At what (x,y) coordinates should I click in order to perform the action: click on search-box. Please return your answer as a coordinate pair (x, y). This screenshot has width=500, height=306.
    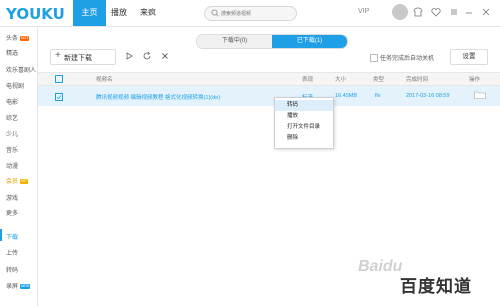
    Looking at the image, I should click on (250, 13).